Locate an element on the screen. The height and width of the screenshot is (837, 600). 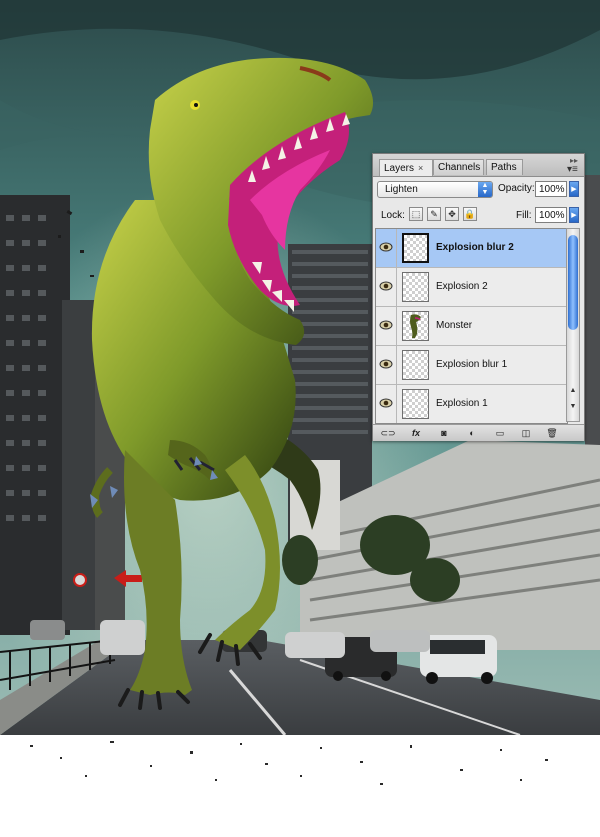
close-tab-icon: × is located at coordinates (420, 168).